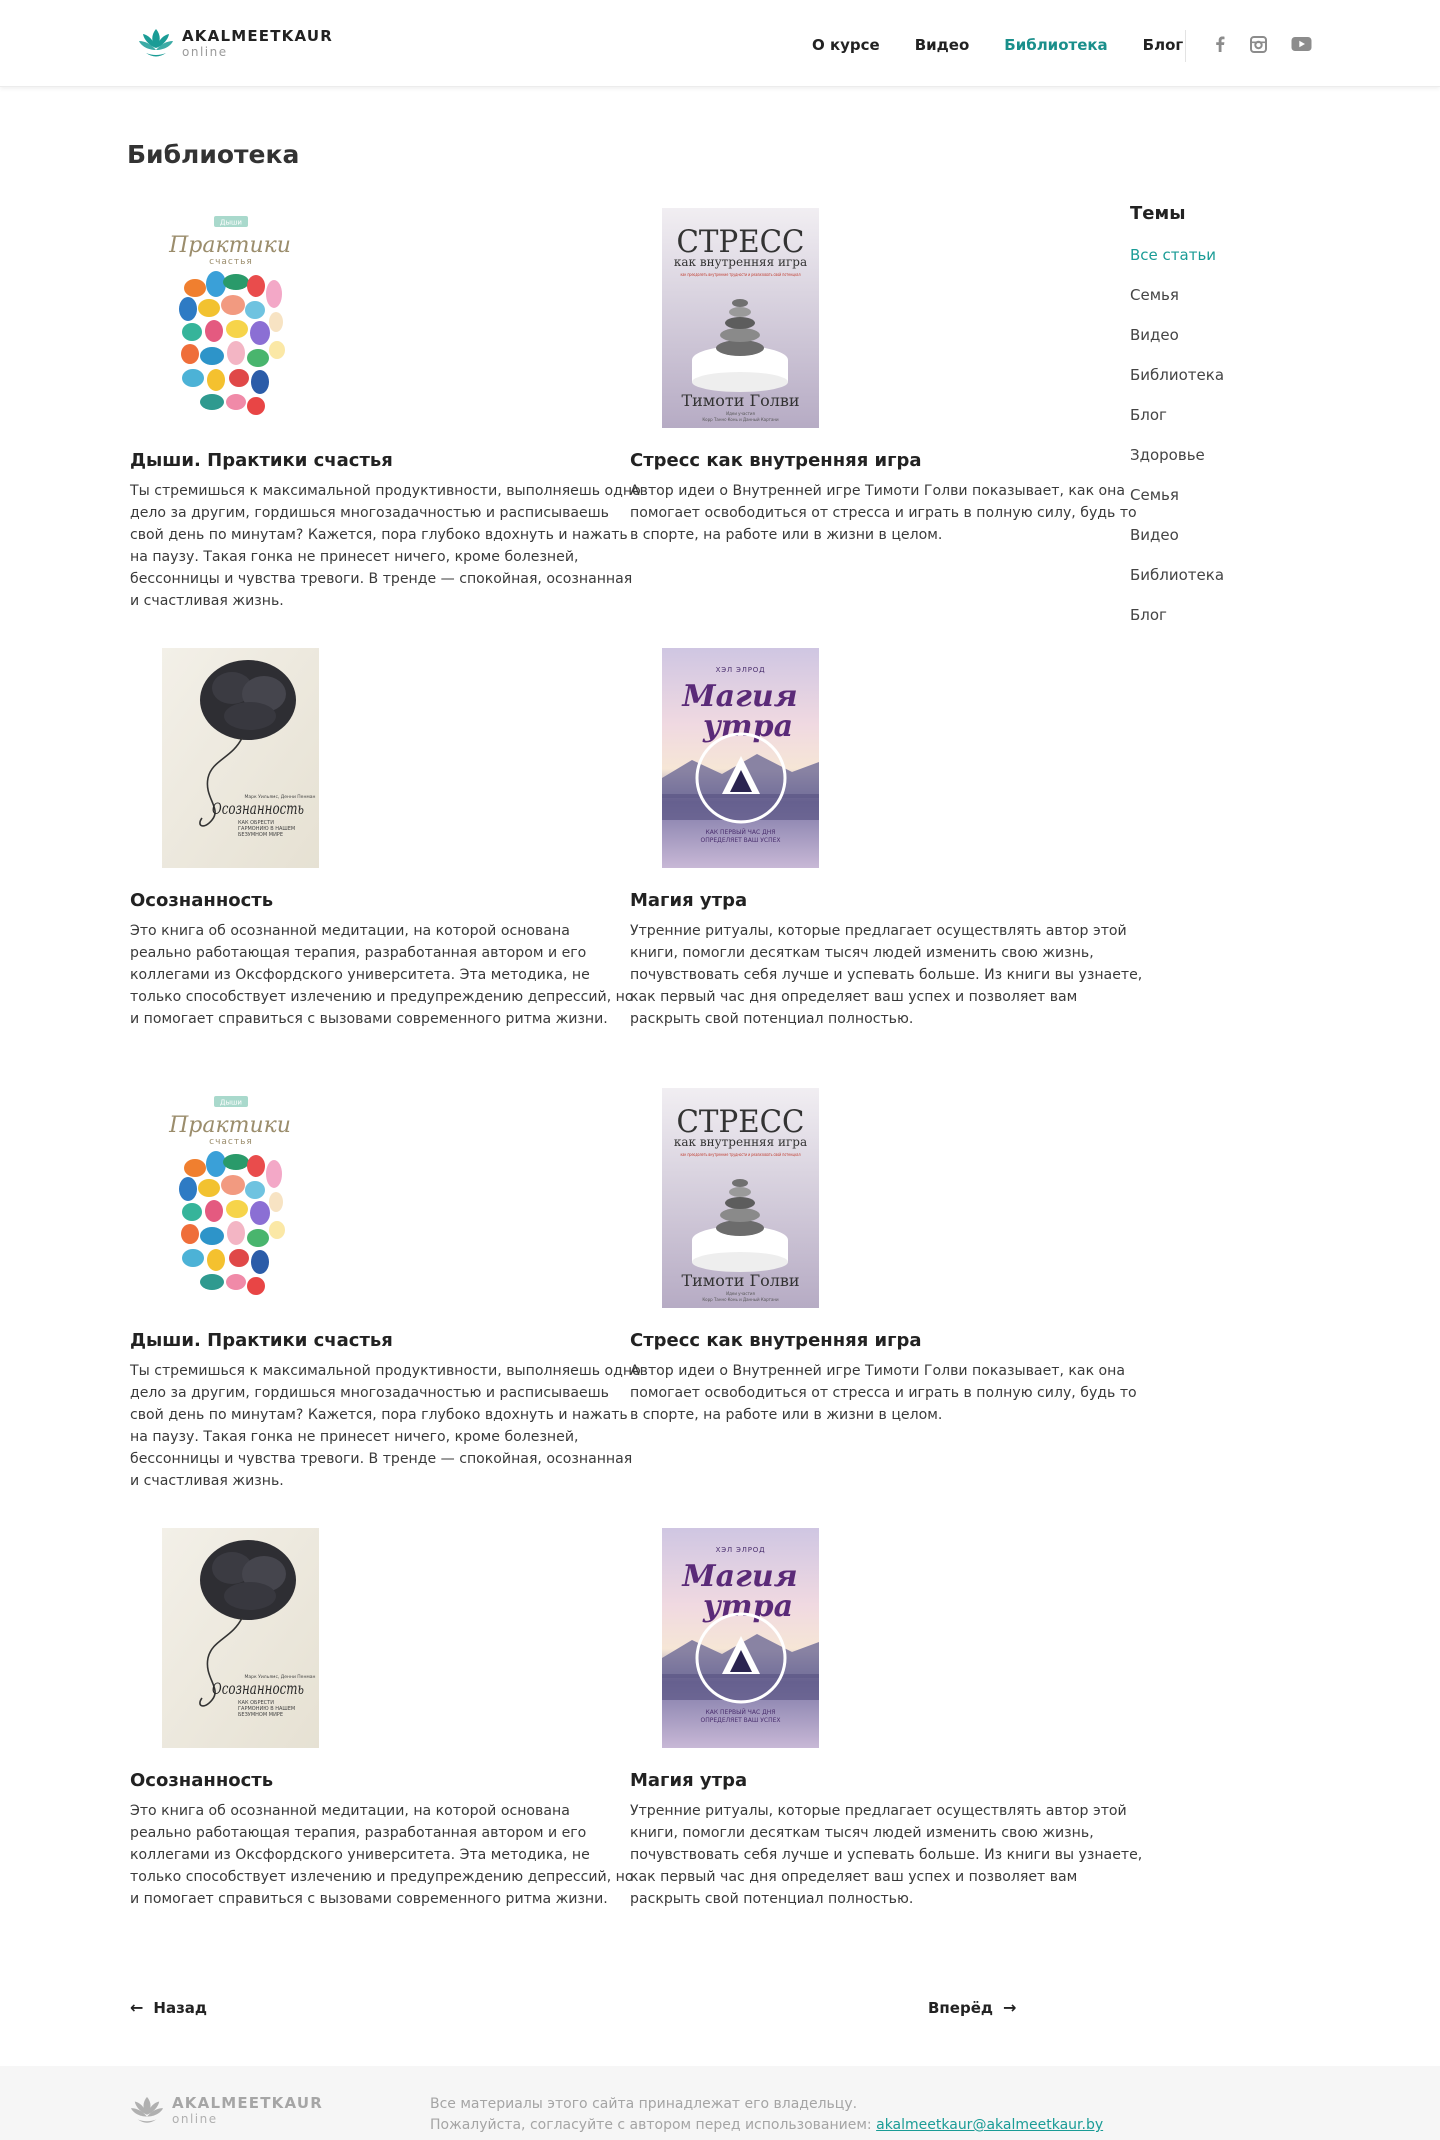 This screenshot has width=1440, height=2140. I want to click on cover-stress-subtitle: как внутренняя игра, so click(740, 262).